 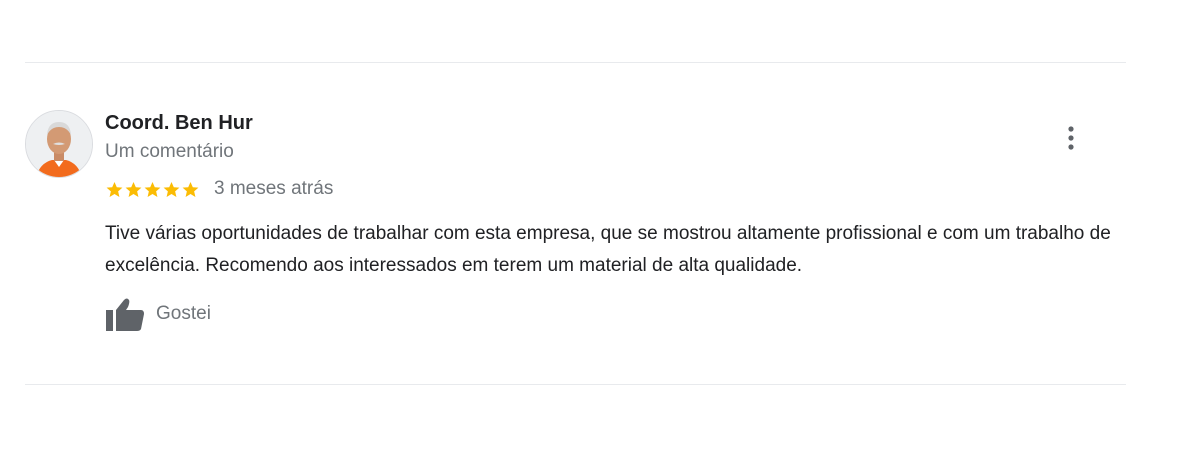 I want to click on bottom-divider, so click(x=575, y=384).